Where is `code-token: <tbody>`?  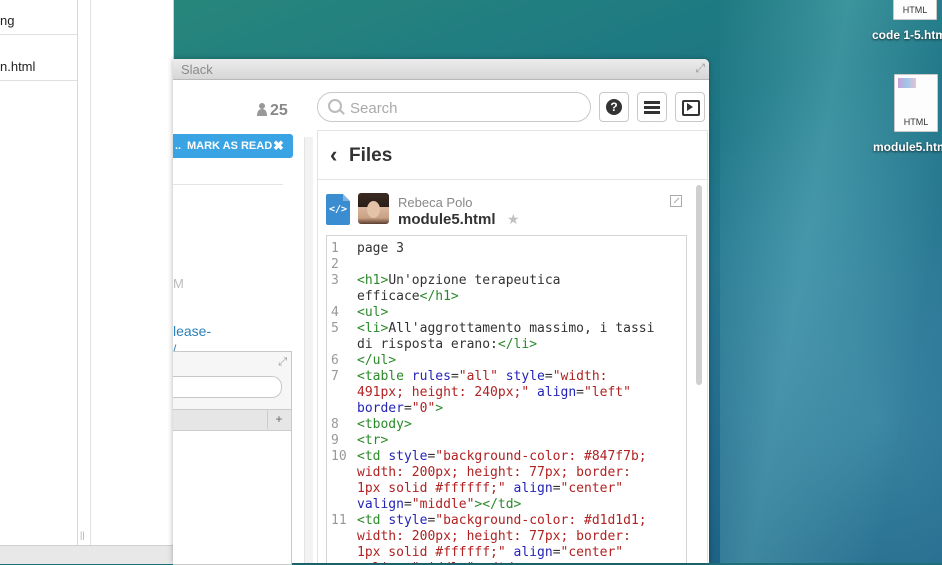
code-token: <tbody> is located at coordinates (384, 424).